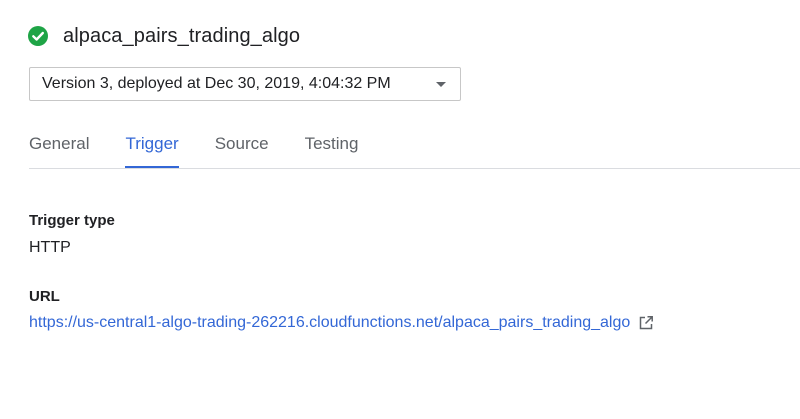  What do you see at coordinates (332, 147) in the screenshot?
I see `tab-testing: Testing` at bounding box center [332, 147].